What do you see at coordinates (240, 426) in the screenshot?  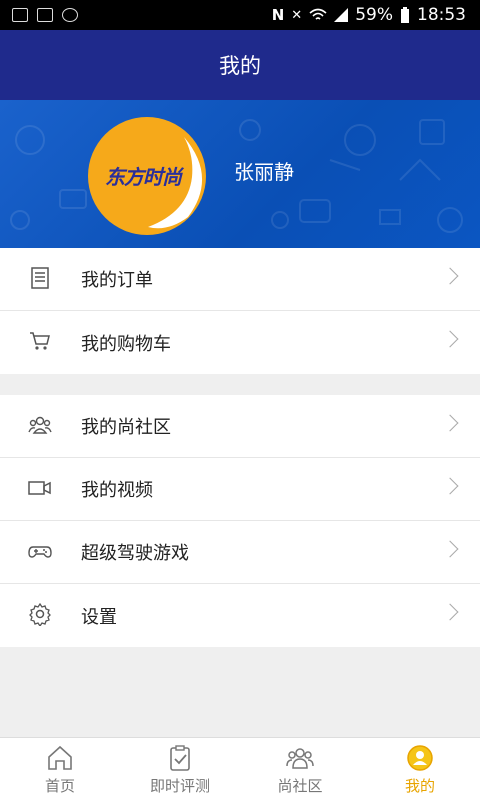 I see `menu-item-community: 我的尚社区` at bounding box center [240, 426].